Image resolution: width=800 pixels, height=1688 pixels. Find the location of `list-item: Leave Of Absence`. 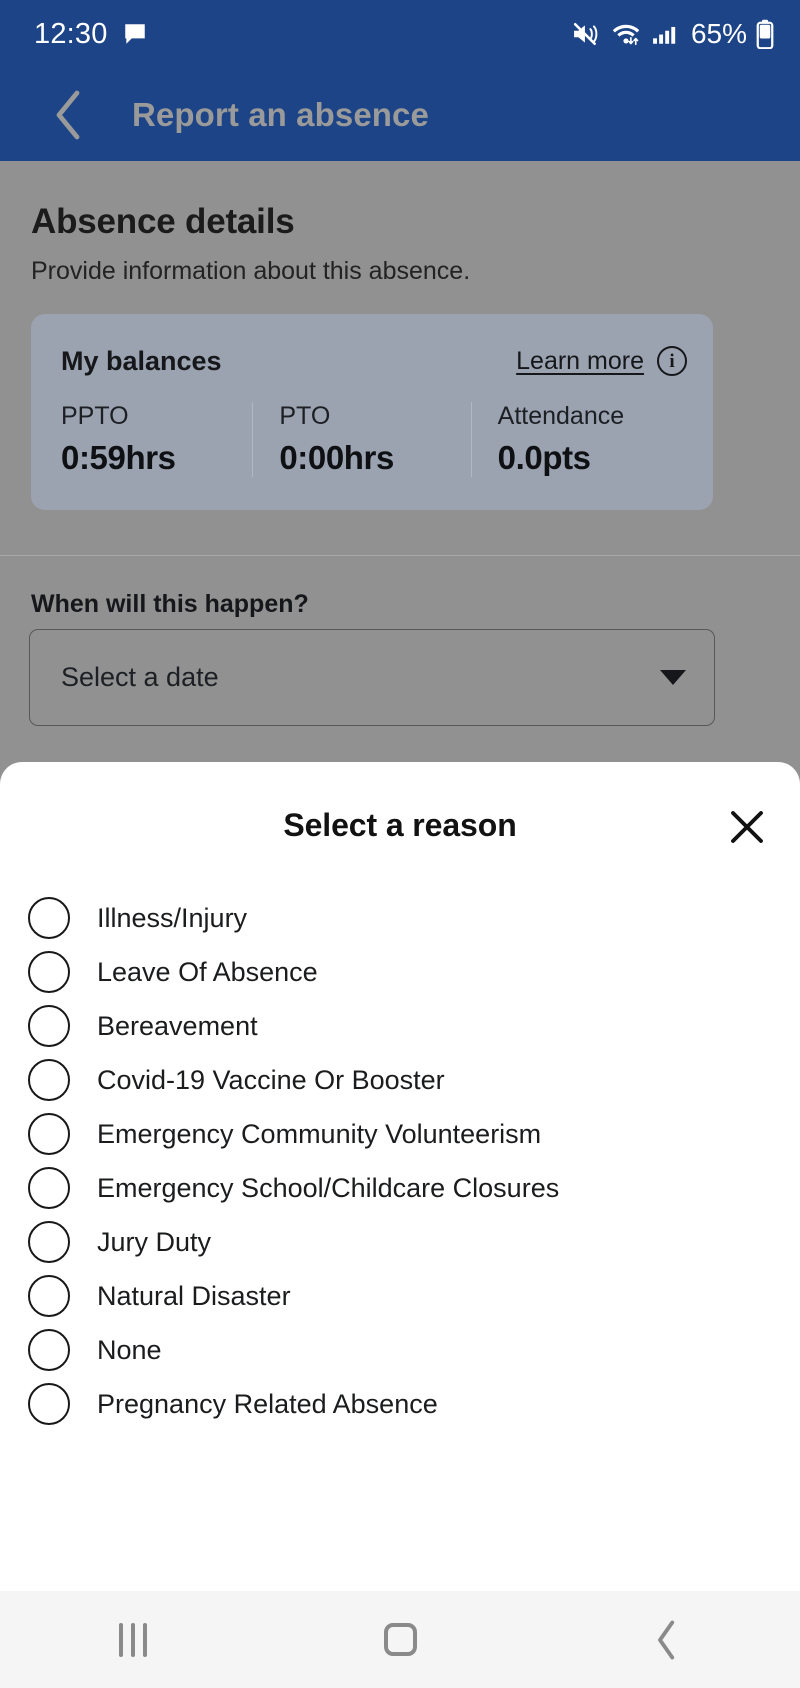

list-item: Leave Of Absence is located at coordinates (400, 972).